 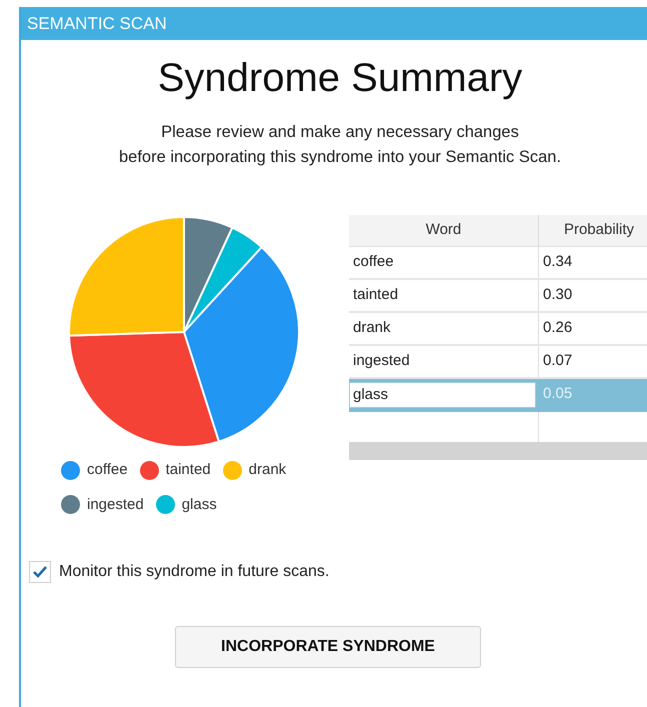 What do you see at coordinates (498, 451) in the screenshot?
I see `scroll-bar` at bounding box center [498, 451].